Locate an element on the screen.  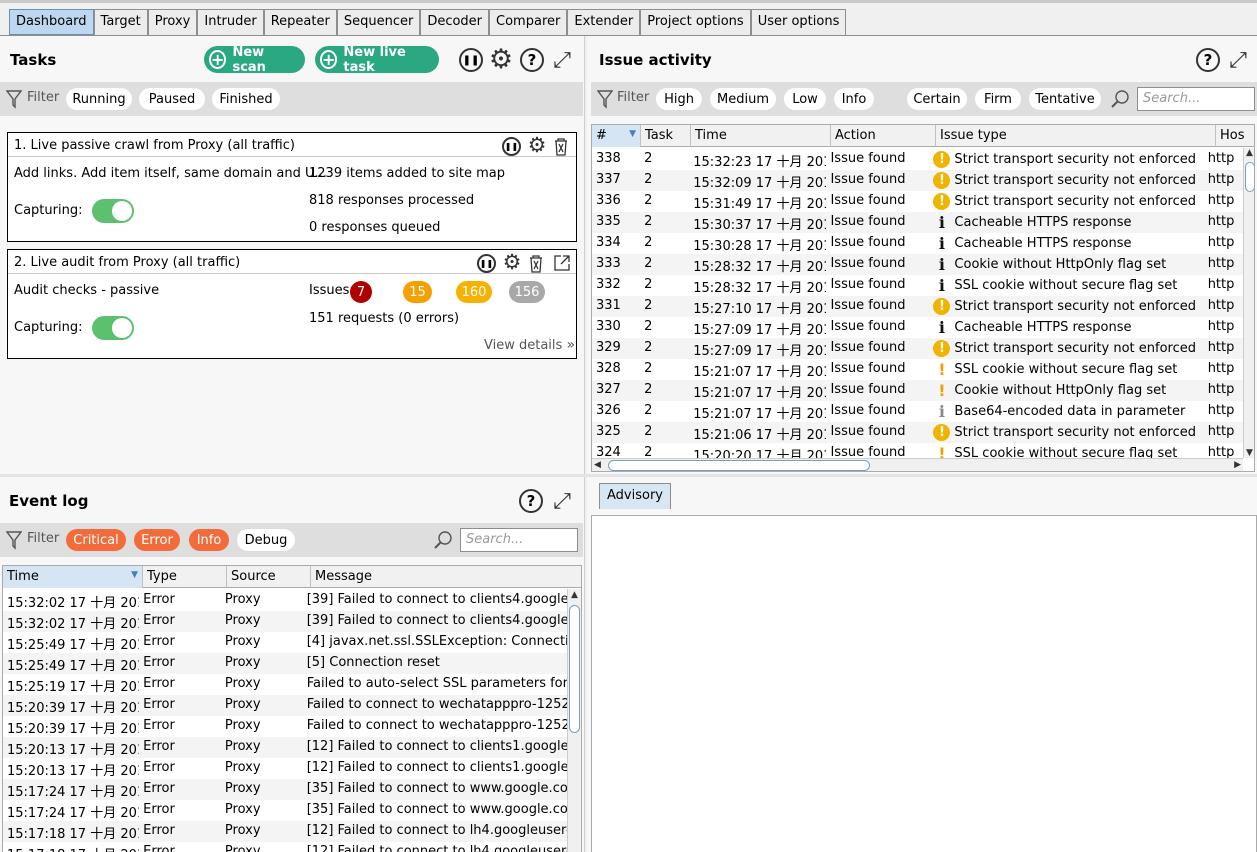
pause-all-icon: ❚❚ is located at coordinates (471, 60).